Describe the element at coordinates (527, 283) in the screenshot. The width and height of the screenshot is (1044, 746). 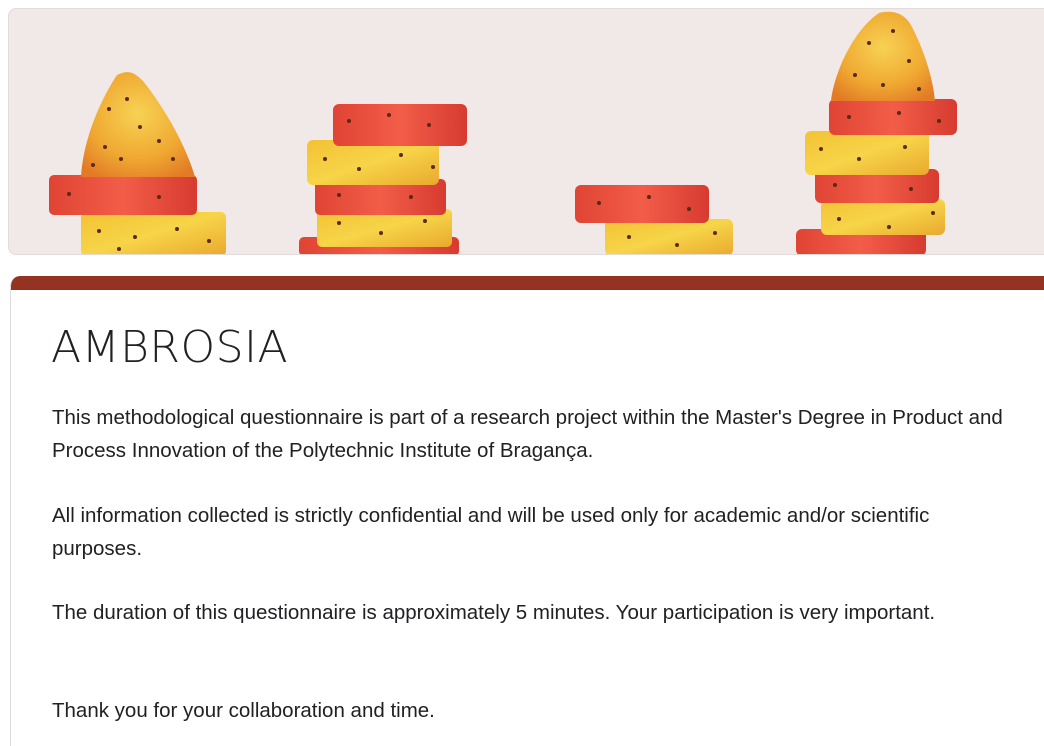
I see `accent-bar` at that location.